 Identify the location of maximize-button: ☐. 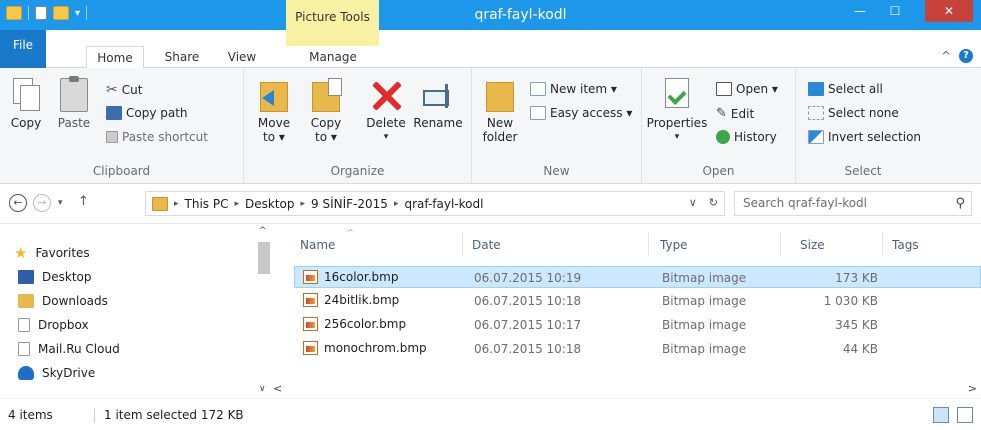
(895, 11).